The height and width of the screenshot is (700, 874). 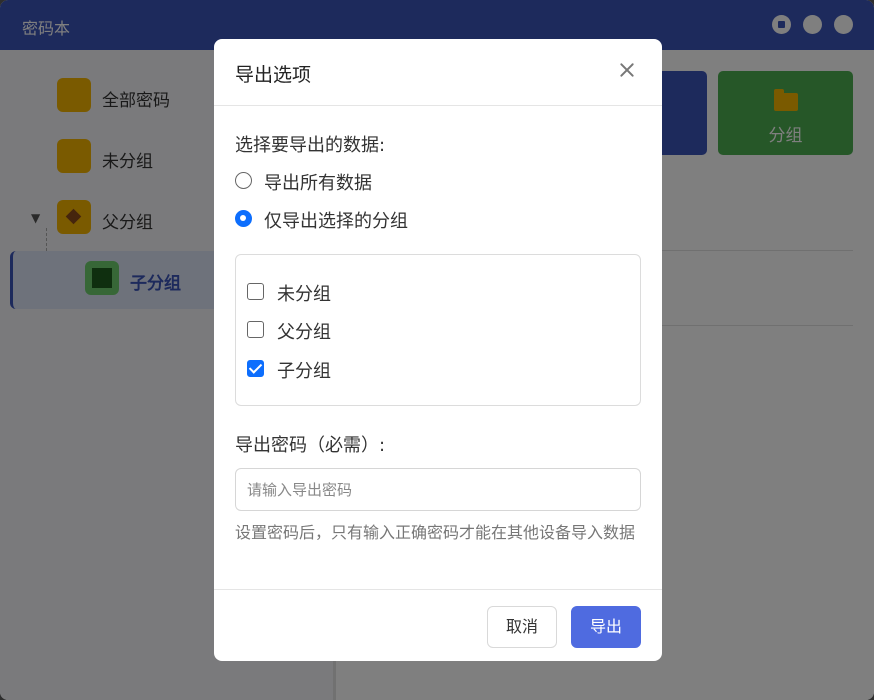 What do you see at coordinates (606, 627) in the screenshot?
I see `export-button: 导出` at bounding box center [606, 627].